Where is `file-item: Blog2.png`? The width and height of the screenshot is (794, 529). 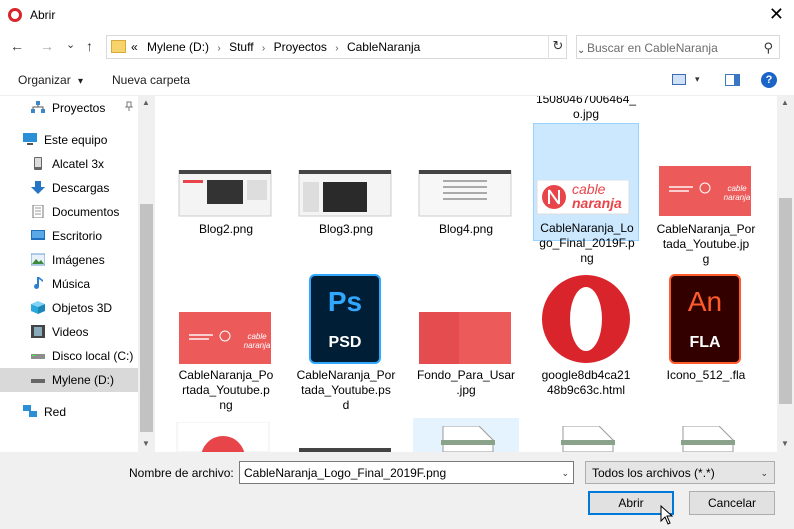
file-item: Blog2.png is located at coordinates (226, 182).